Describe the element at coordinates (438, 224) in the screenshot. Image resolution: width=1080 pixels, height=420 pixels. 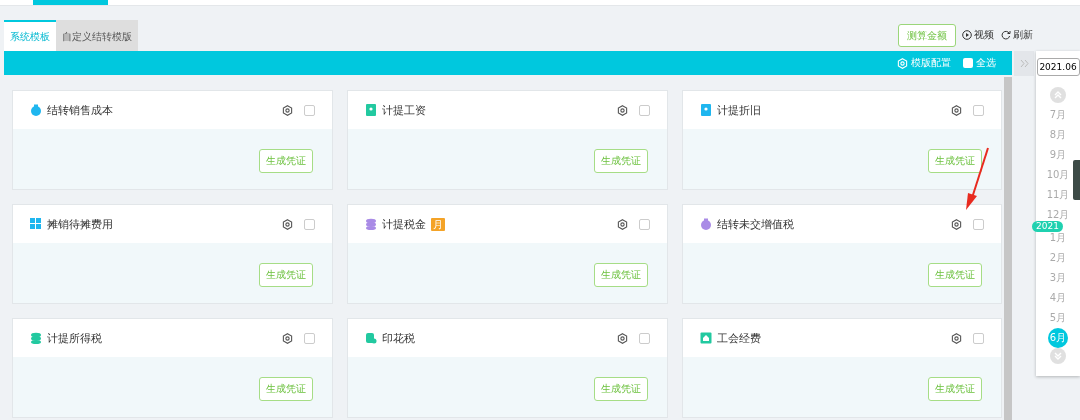
I see `monthly-tag: 月` at that location.